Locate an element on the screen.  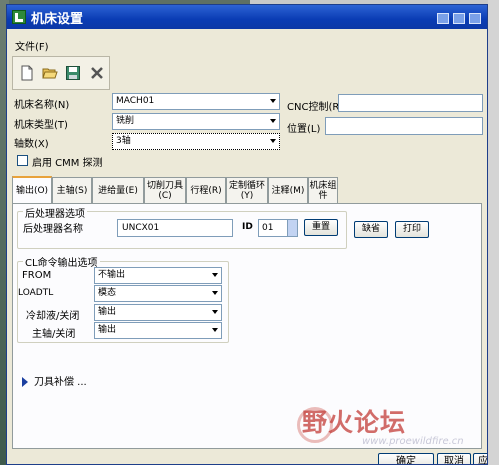
menu-file: 文件(F) is located at coordinates (32, 45).